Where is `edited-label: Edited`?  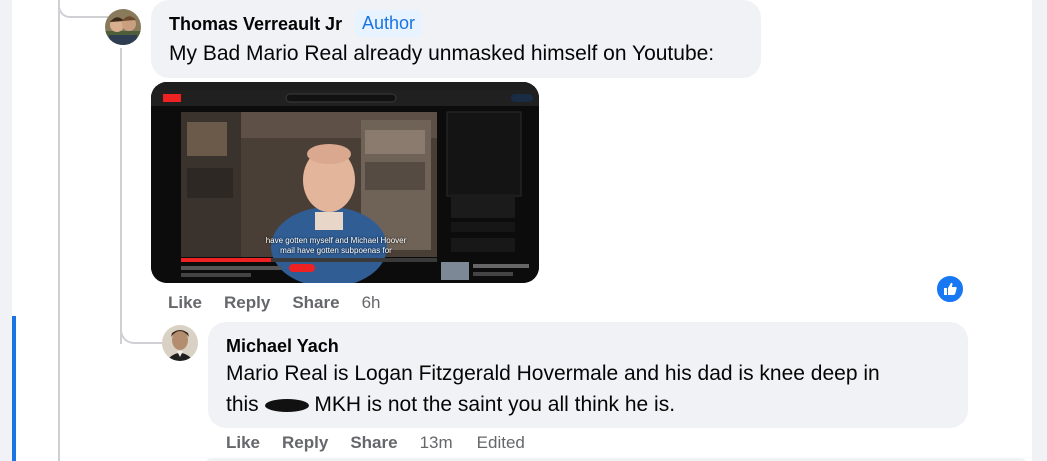
edited-label: Edited is located at coordinates (500, 442).